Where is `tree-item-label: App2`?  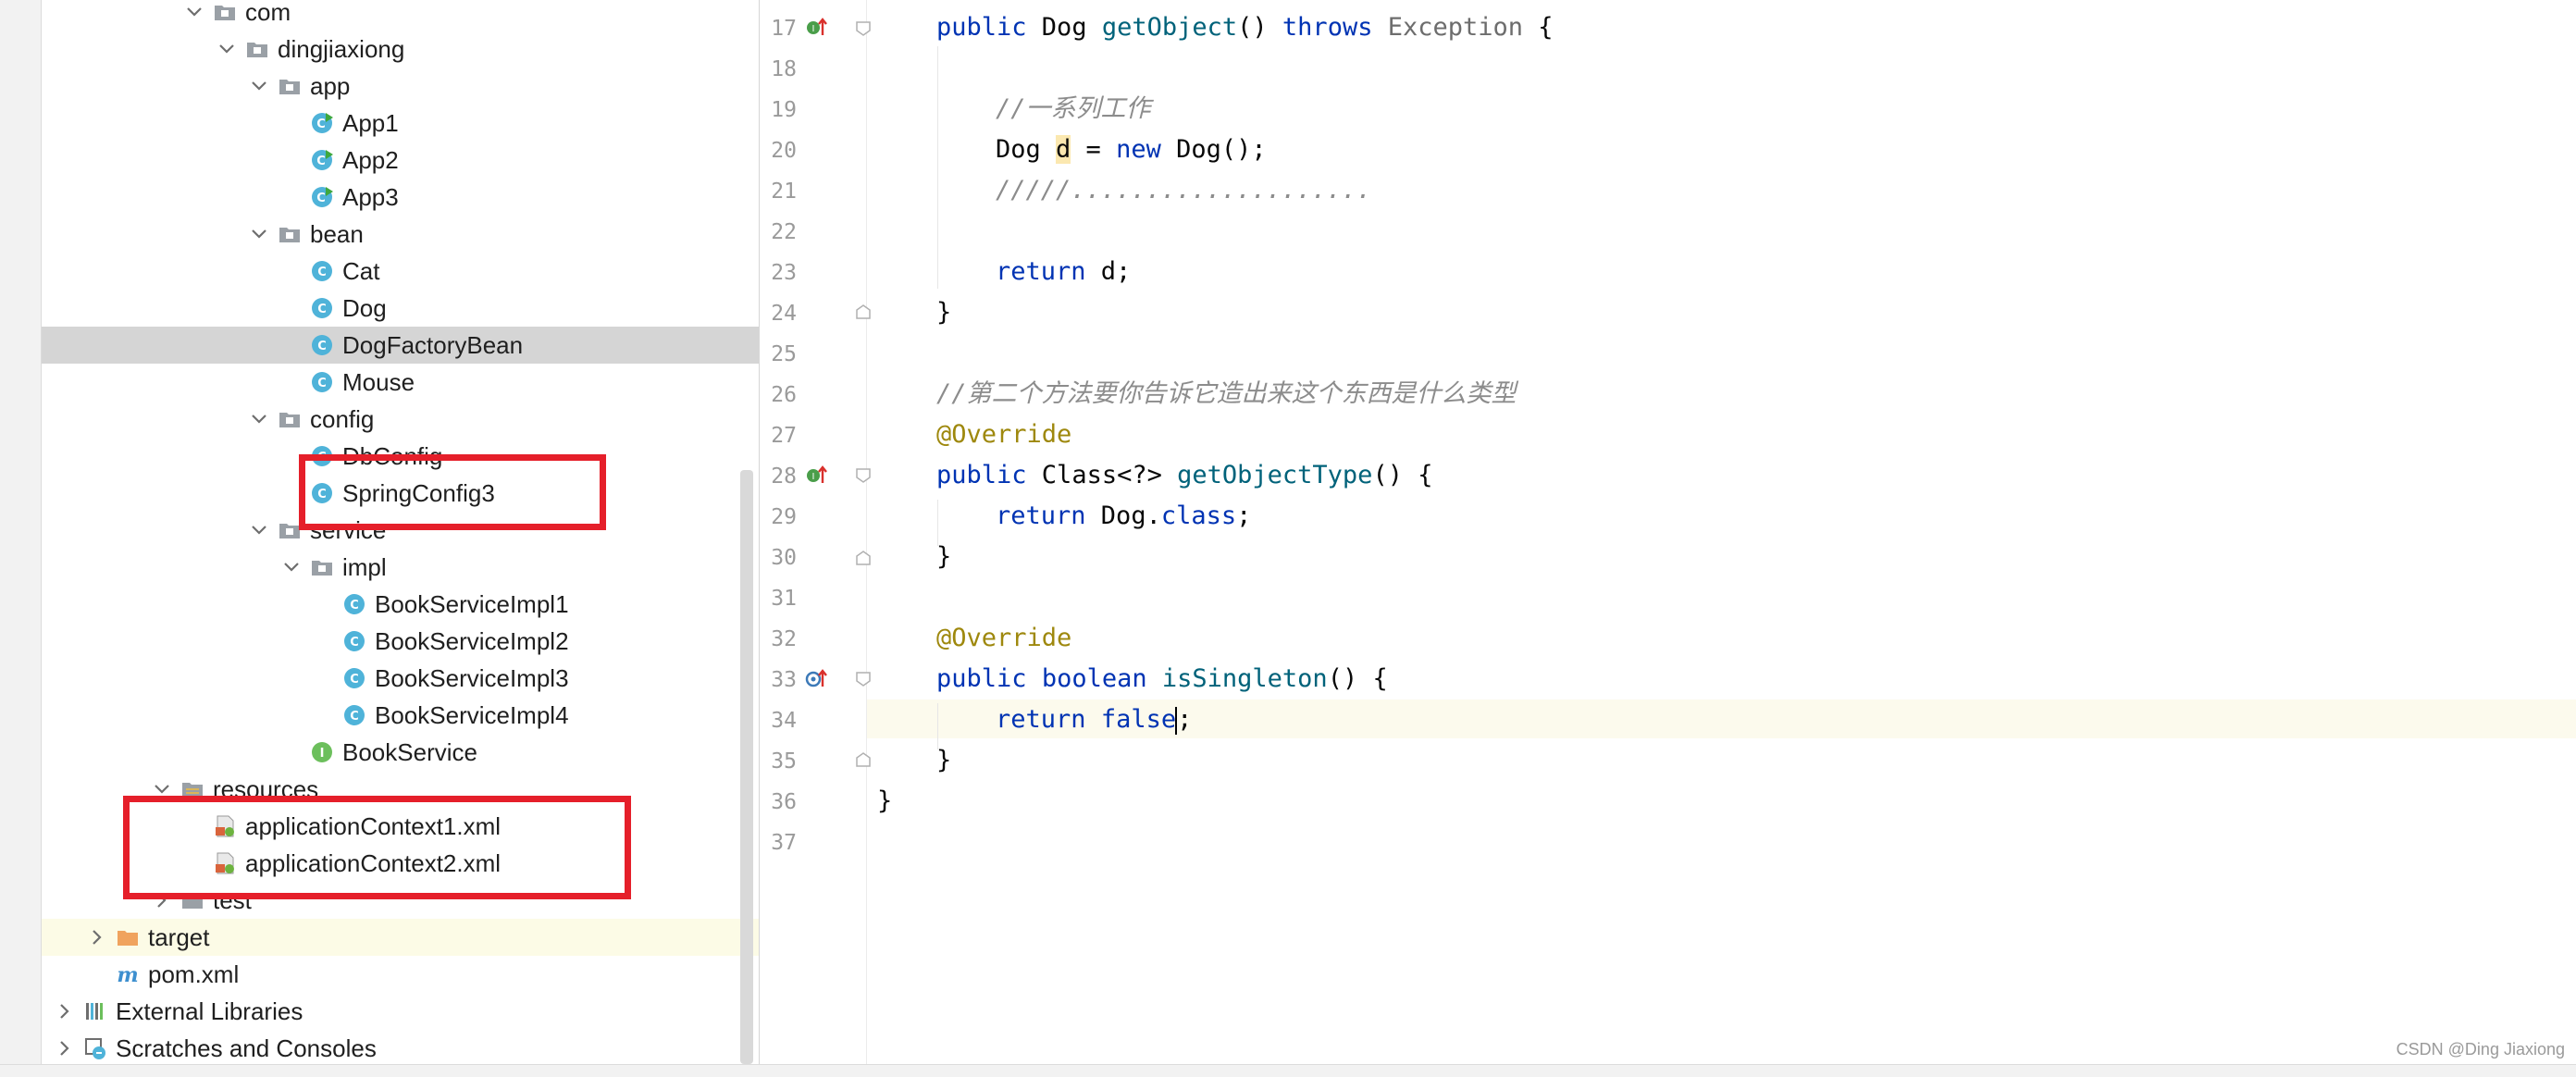 tree-item-label: App2 is located at coordinates (371, 160).